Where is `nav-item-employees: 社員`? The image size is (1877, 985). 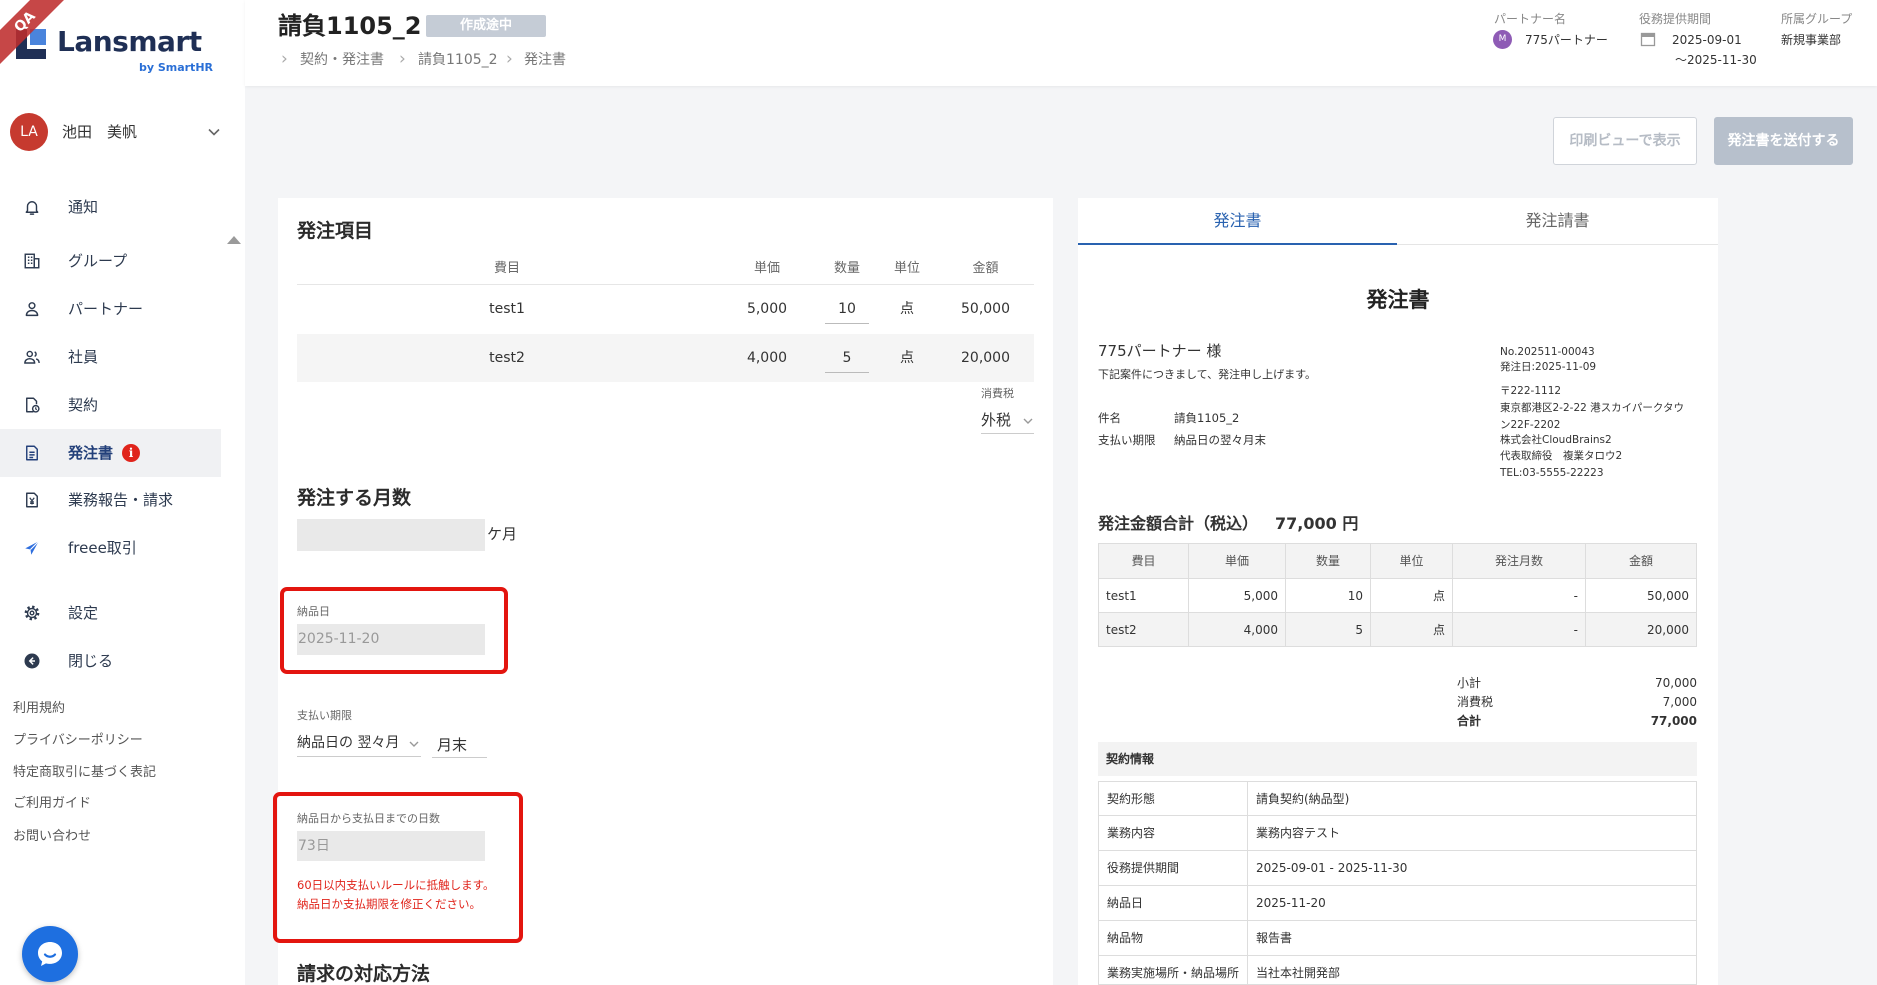 nav-item-employees: 社員 is located at coordinates (110, 357).